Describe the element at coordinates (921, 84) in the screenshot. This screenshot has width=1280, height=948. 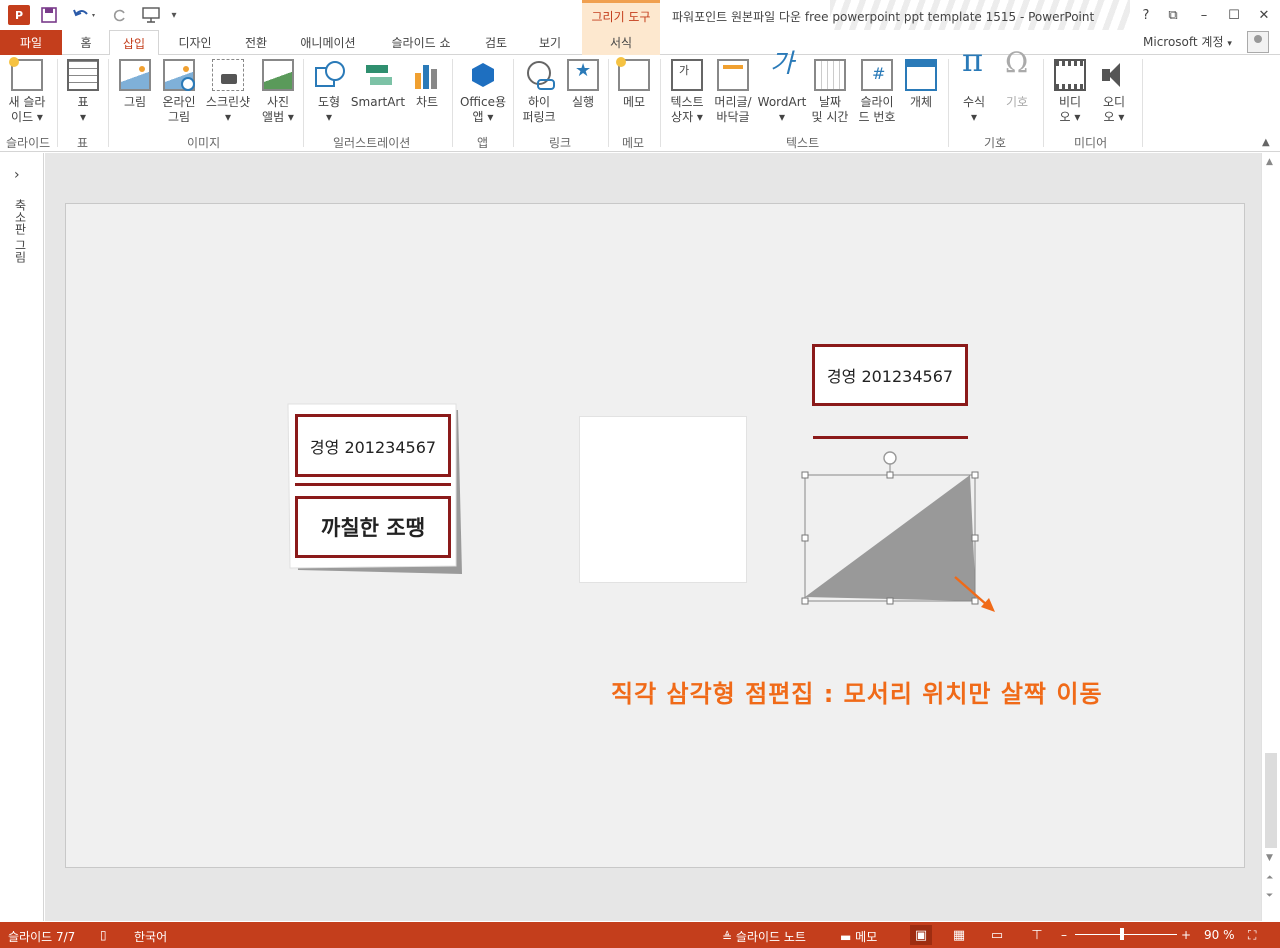
I see `object-button: 개체` at that location.